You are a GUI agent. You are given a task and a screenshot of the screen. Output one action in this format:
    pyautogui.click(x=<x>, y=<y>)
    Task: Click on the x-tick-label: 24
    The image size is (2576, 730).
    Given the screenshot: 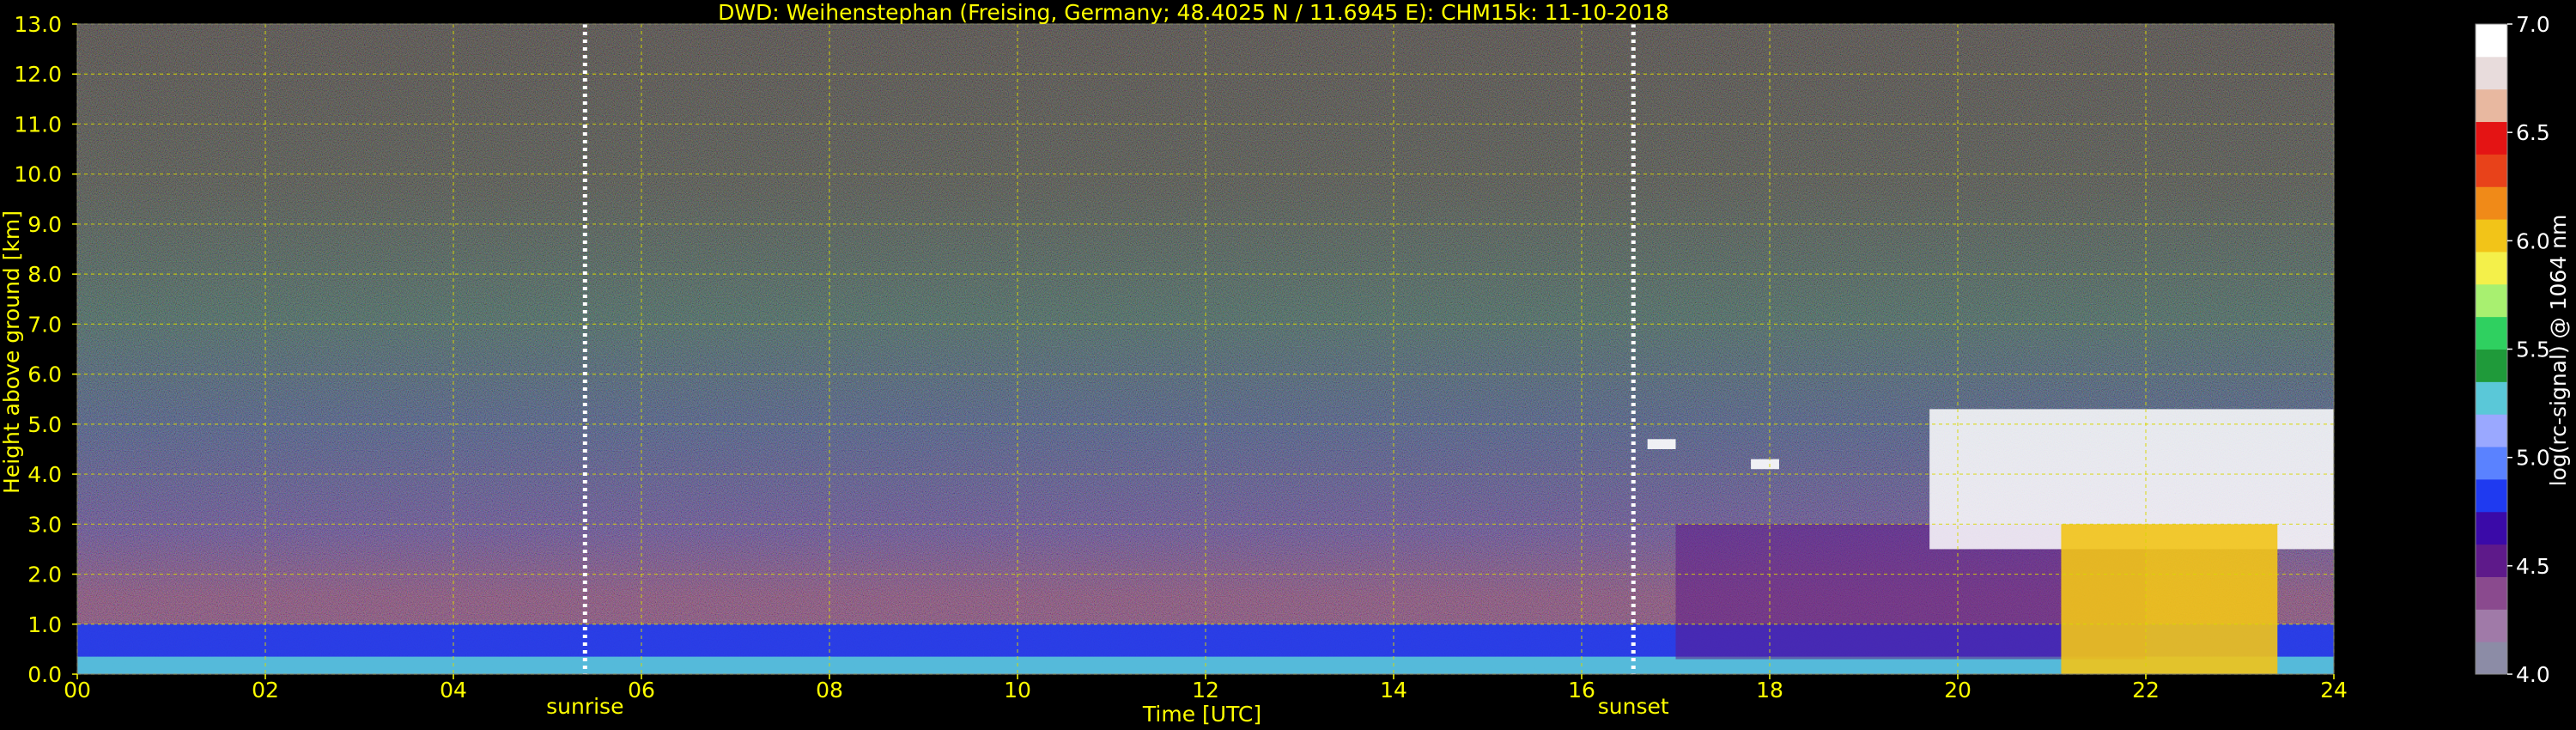 What is the action you would take?
    pyautogui.click(x=2334, y=690)
    